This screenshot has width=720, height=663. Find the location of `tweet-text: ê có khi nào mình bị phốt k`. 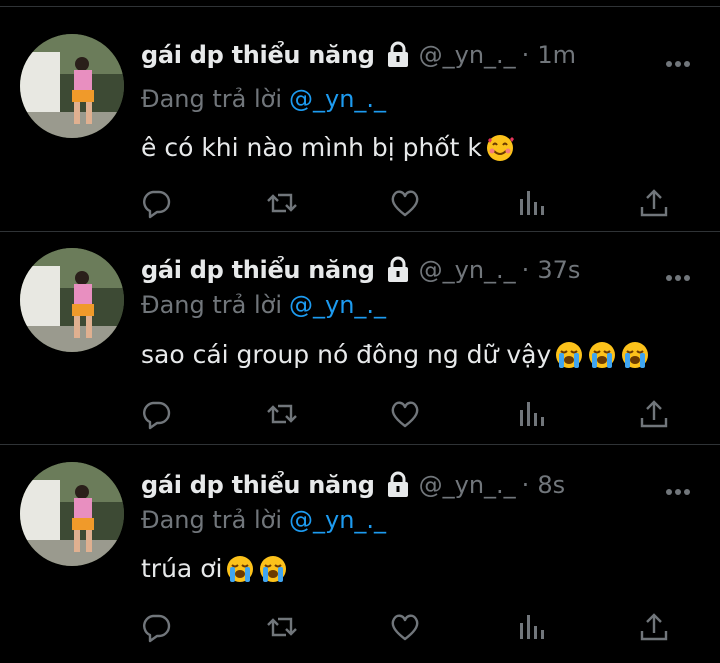

tweet-text: ê có khi nào mình bị phốt k is located at coordinates (311, 147).